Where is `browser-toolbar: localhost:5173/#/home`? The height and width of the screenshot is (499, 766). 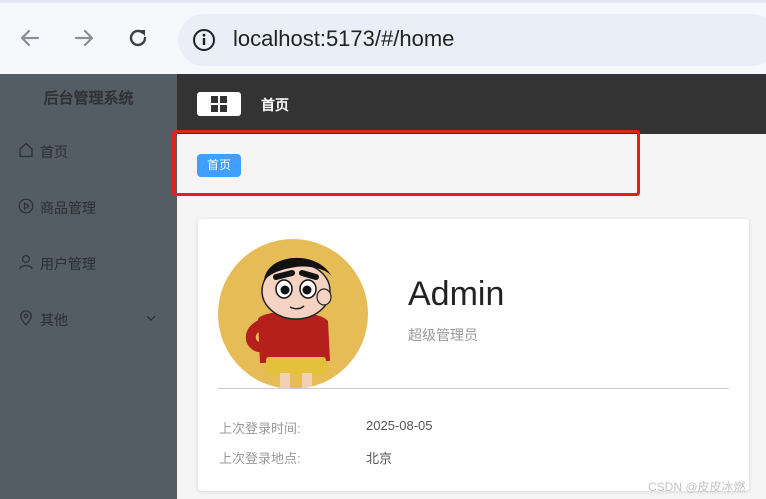
browser-toolbar: localhost:5173/#/home is located at coordinates (383, 37).